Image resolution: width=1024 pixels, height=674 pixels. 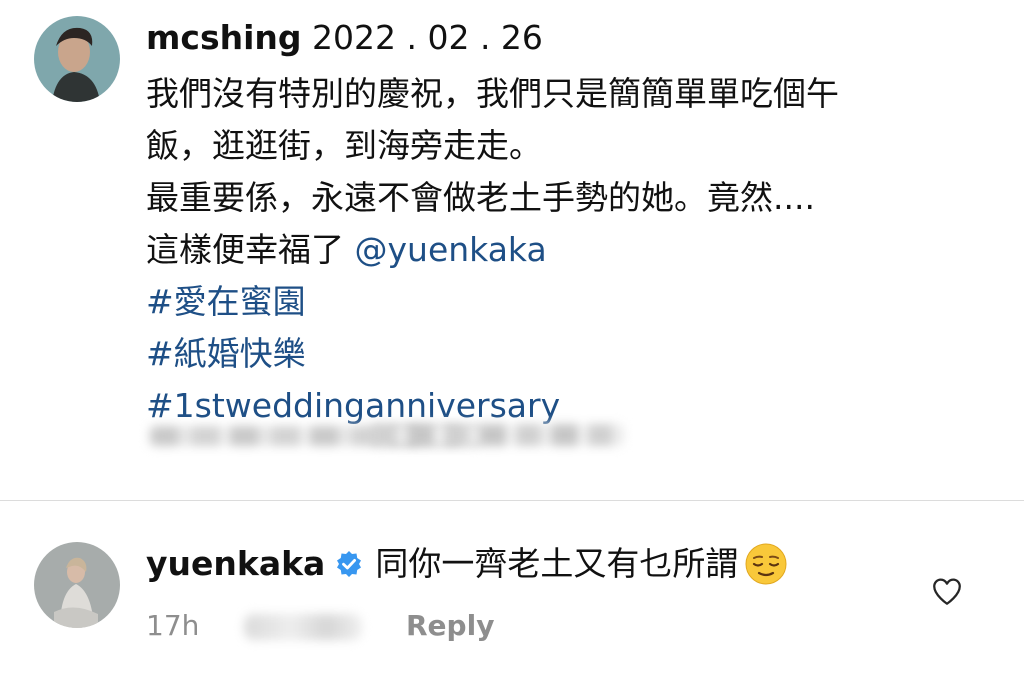 What do you see at coordinates (492, 93) in the screenshot?
I see `caption-line-1: 我們沒有特別的慶祝，我們只是簡簡單單吃個午` at bounding box center [492, 93].